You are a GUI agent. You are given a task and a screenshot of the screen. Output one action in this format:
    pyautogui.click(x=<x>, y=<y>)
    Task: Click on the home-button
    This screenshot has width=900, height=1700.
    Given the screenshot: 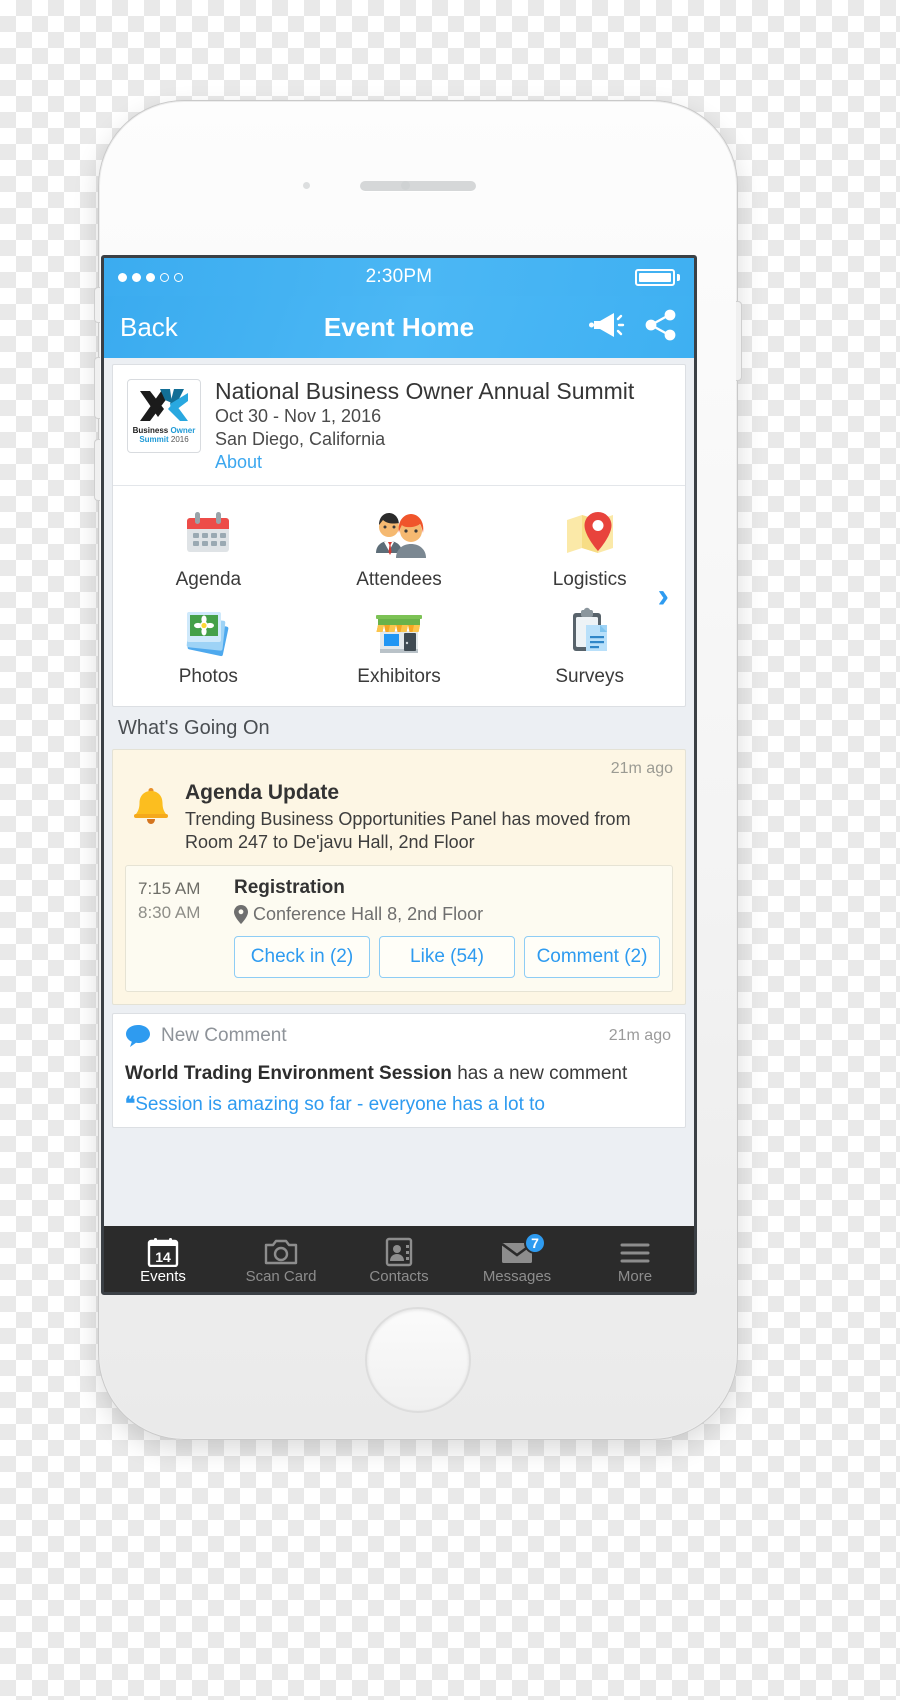 What is the action you would take?
    pyautogui.click(x=418, y=1360)
    